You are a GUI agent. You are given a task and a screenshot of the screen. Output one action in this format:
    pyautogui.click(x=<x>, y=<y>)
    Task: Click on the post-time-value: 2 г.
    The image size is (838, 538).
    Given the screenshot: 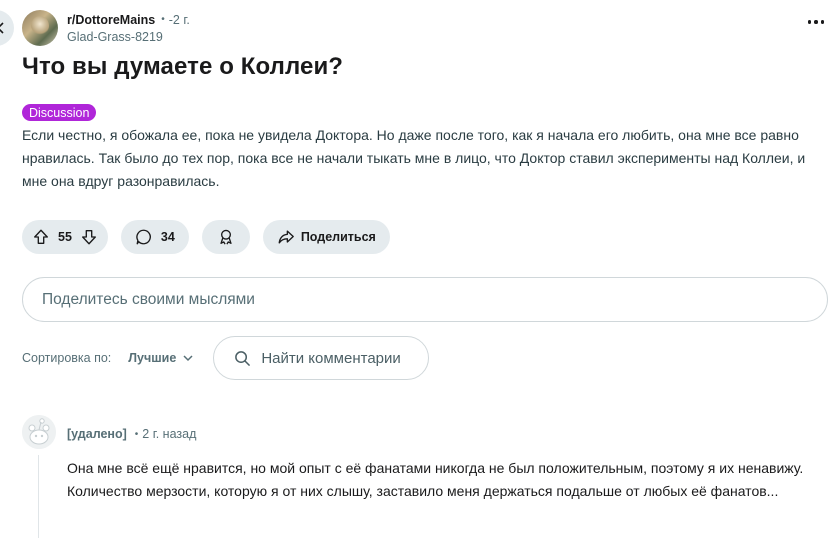 What is the action you would take?
    pyautogui.click(x=181, y=19)
    